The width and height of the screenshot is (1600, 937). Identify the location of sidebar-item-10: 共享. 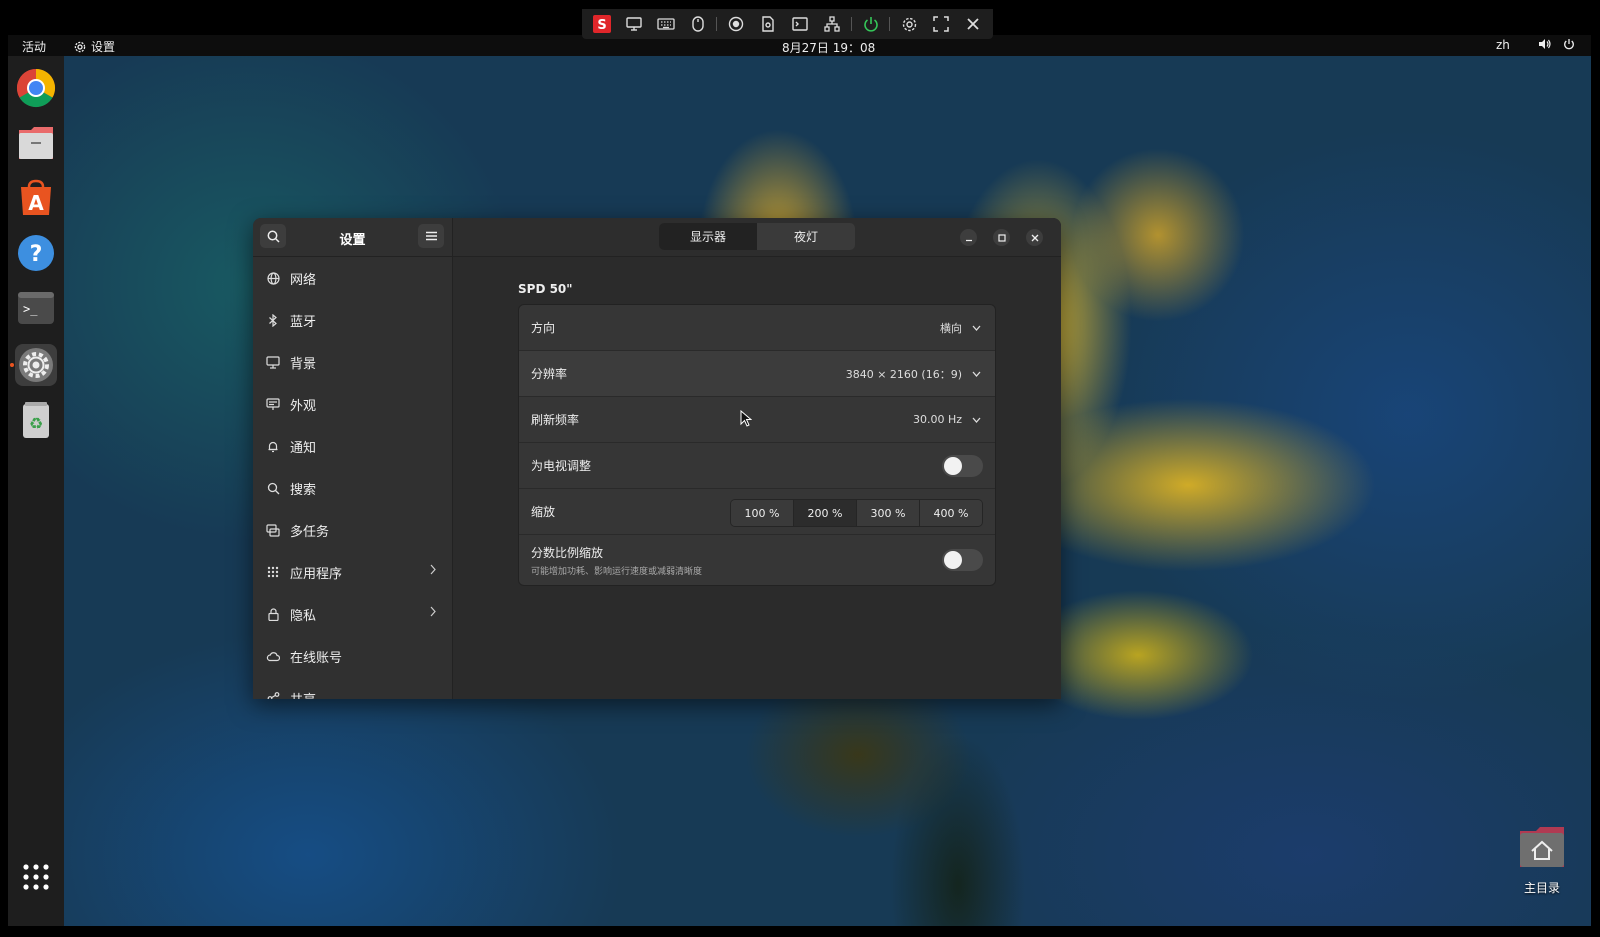
(352, 688).